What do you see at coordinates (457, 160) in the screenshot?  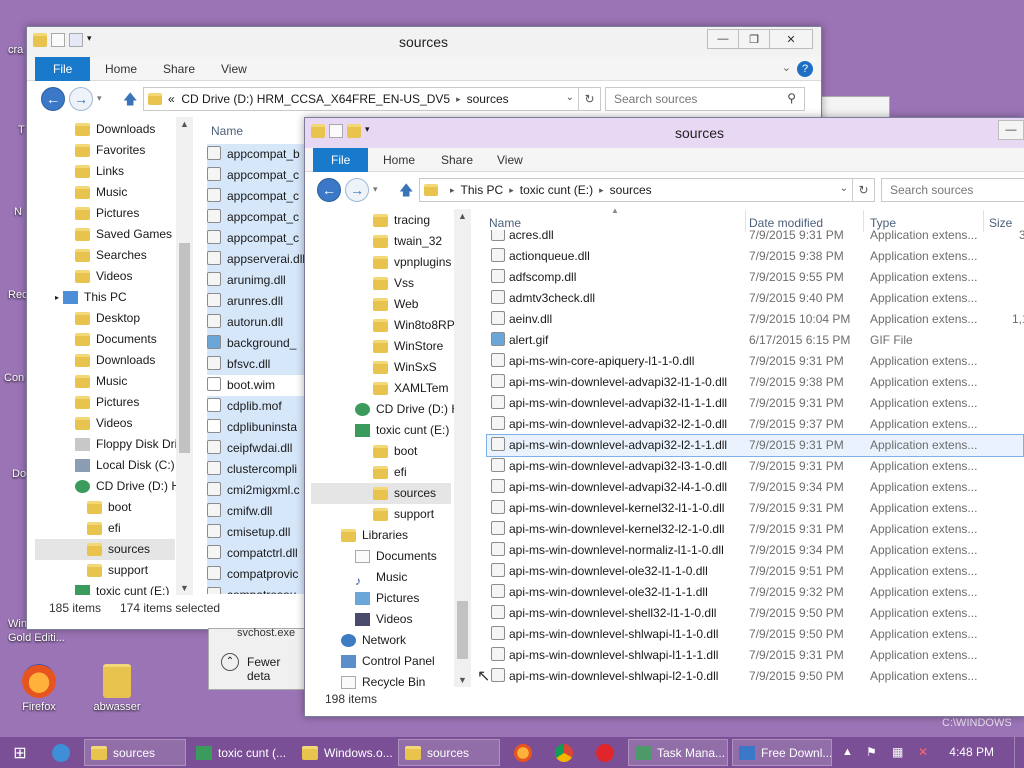 I see `tab-share: Share` at bounding box center [457, 160].